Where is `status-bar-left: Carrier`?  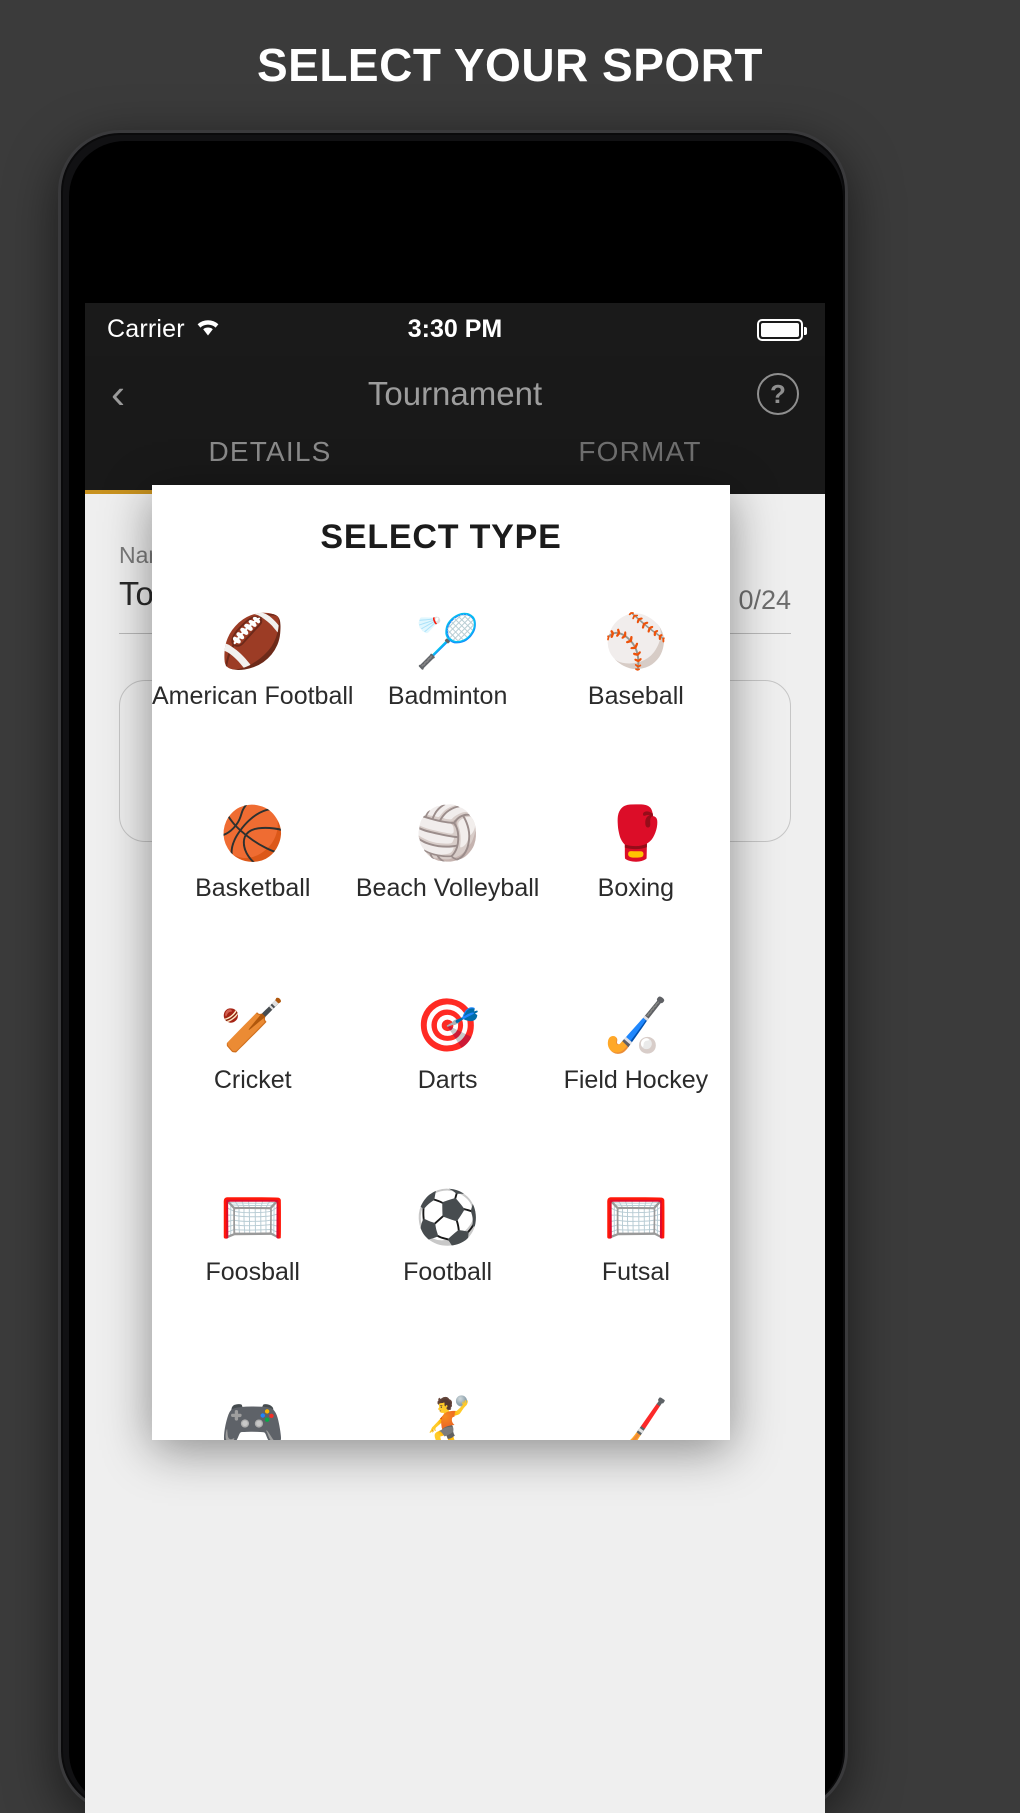 status-bar-left: Carrier is located at coordinates (164, 329).